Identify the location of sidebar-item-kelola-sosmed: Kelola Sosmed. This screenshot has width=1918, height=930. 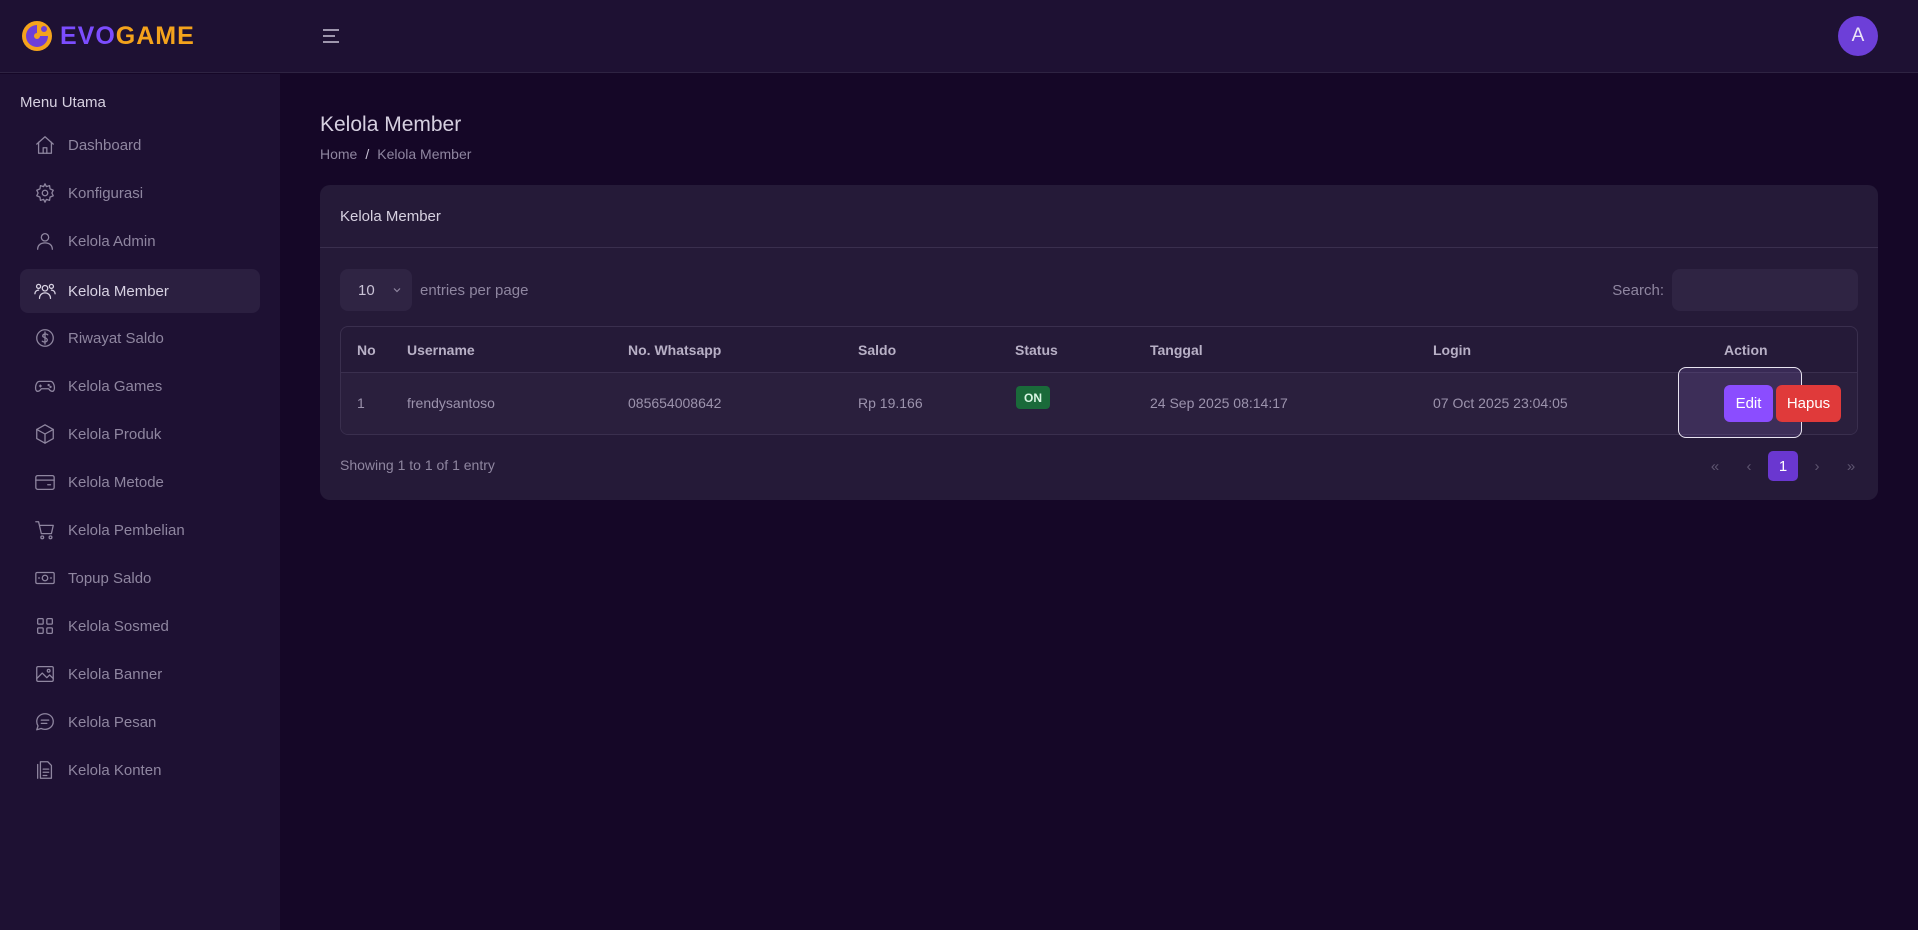
(140, 626).